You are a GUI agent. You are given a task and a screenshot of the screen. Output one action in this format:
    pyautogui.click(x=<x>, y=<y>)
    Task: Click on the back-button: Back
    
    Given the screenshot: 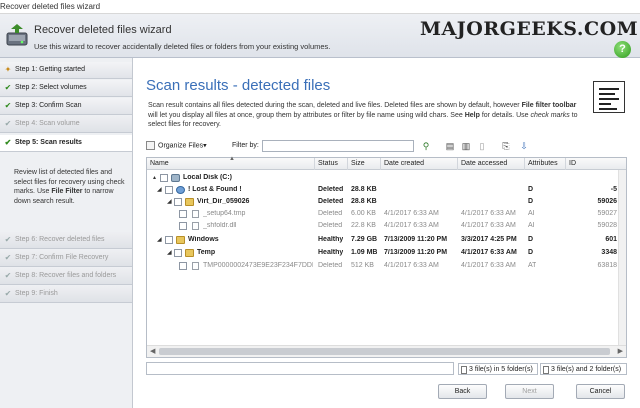 What is the action you would take?
    pyautogui.click(x=462, y=391)
    